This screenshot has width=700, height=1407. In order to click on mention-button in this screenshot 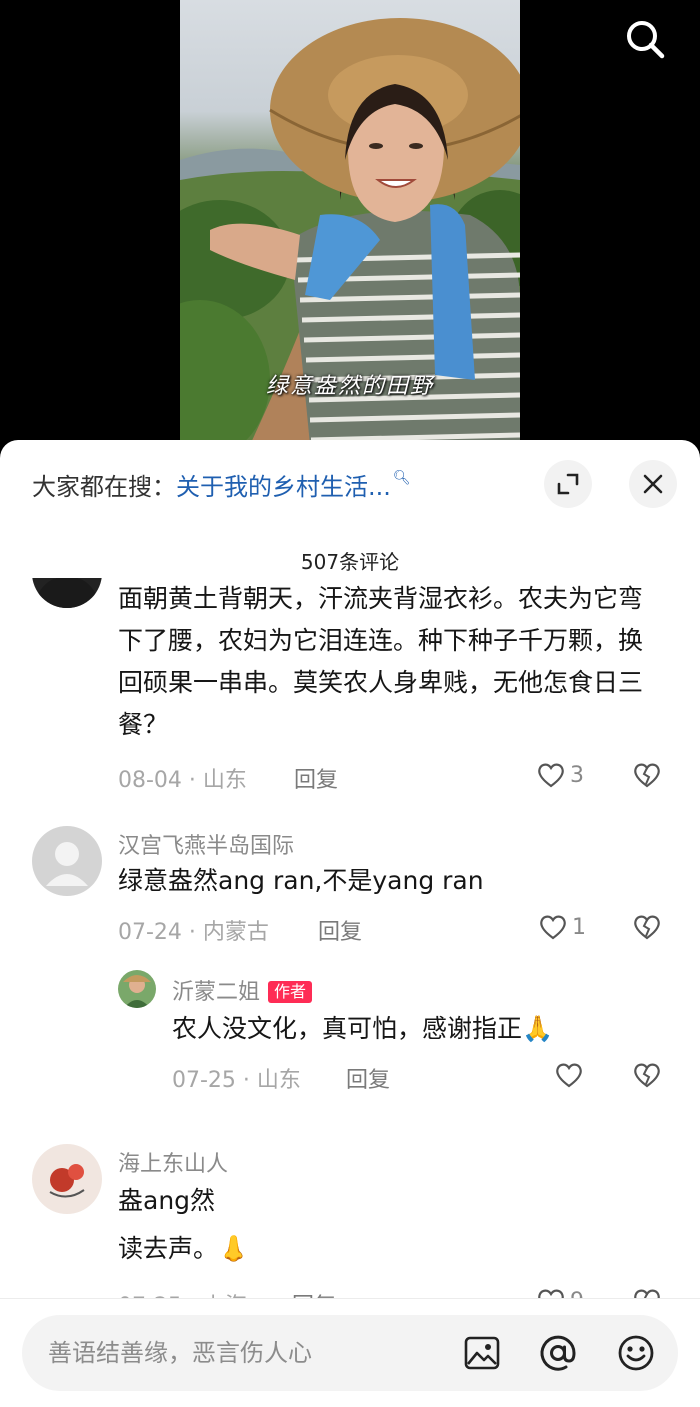, I will do `click(558, 1353)`.